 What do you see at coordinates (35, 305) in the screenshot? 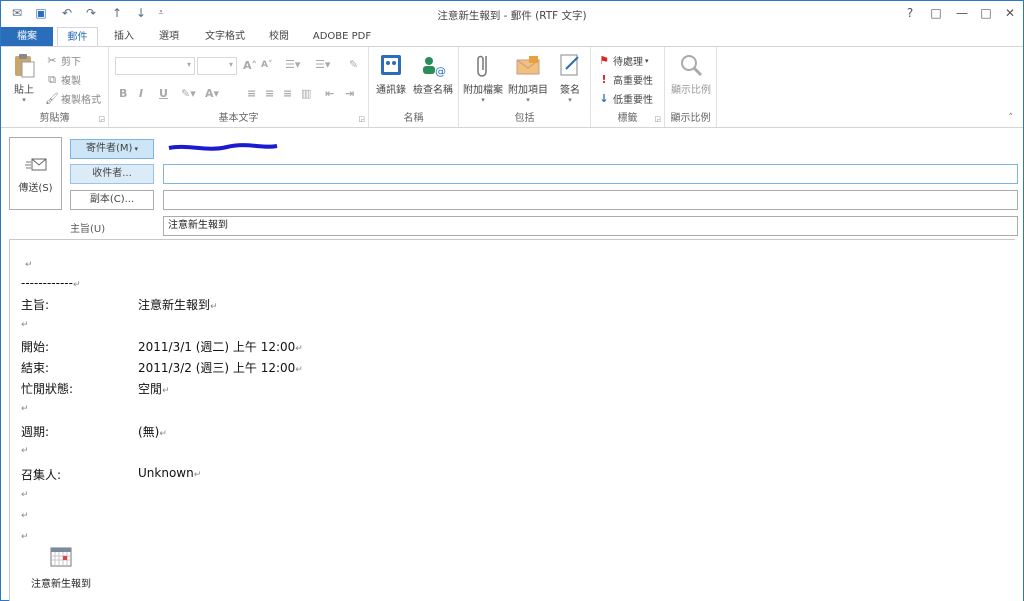
I see `field-key: 主旨:` at bounding box center [35, 305].